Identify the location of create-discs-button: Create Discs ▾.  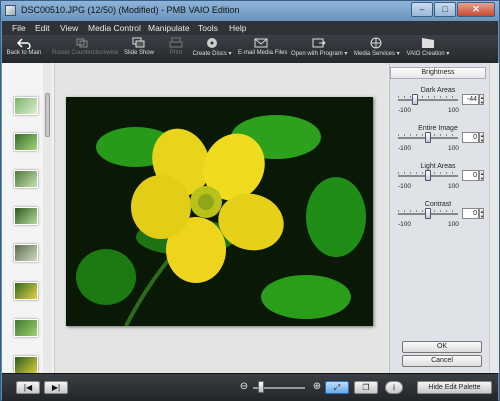
(212, 50).